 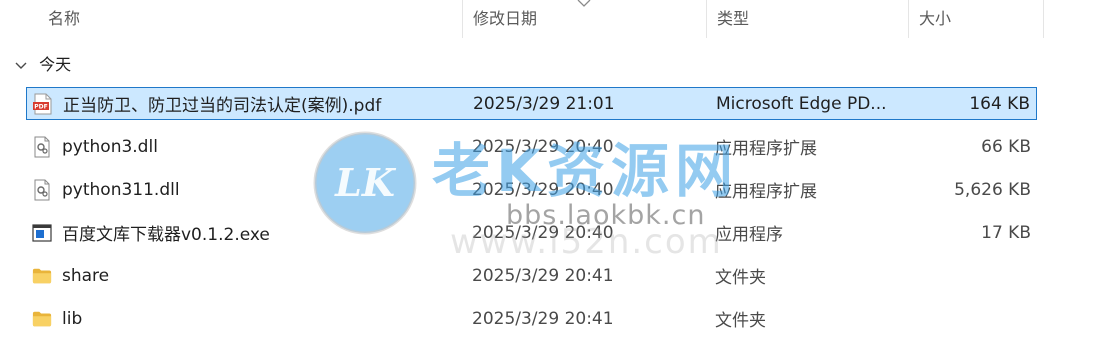 I want to click on column-name-header: 名称, so click(x=250, y=19).